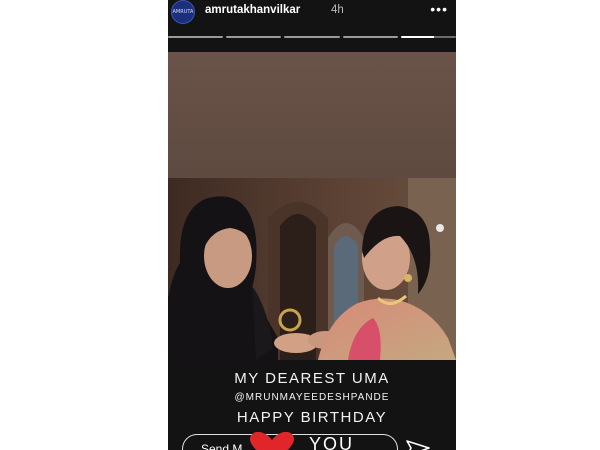 The width and height of the screenshot is (600, 450). What do you see at coordinates (439, 9) in the screenshot?
I see `more-dots-icon: •••` at bounding box center [439, 9].